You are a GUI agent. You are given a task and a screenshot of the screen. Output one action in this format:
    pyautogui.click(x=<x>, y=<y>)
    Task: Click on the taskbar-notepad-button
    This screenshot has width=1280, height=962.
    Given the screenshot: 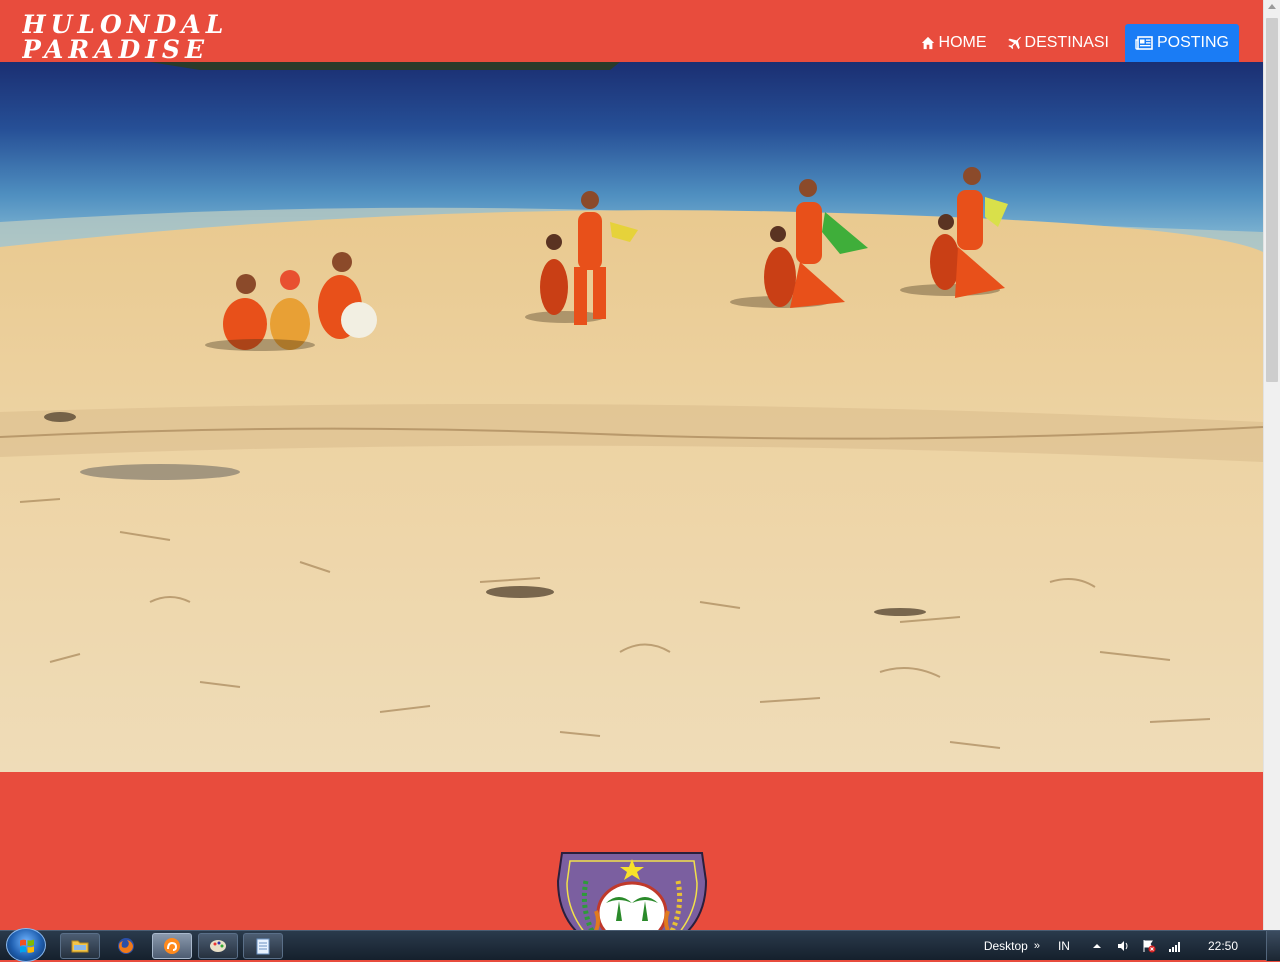 What is the action you would take?
    pyautogui.click(x=263, y=946)
    